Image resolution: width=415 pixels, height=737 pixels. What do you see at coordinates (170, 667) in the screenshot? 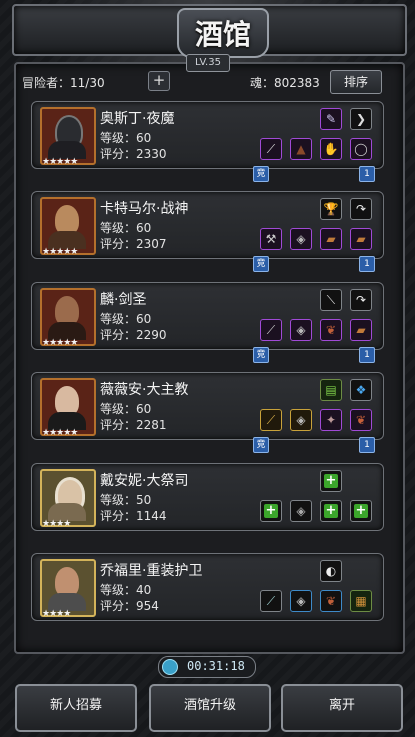
I see `clock-icon` at bounding box center [170, 667].